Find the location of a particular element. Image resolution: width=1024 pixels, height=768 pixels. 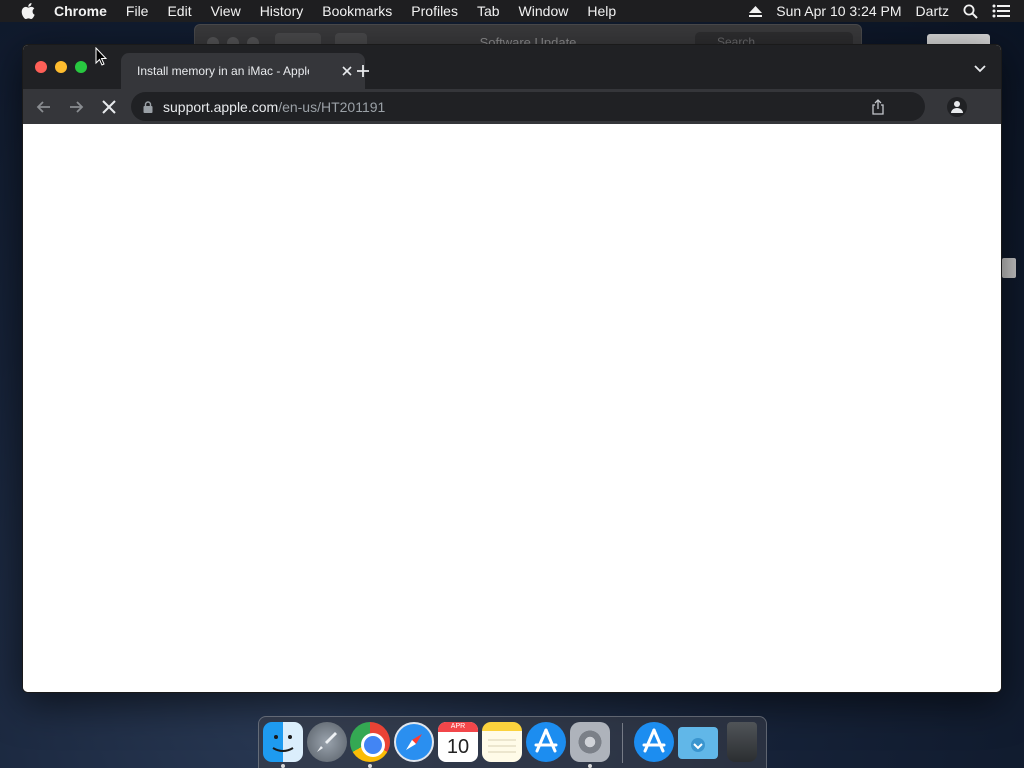

calendar-month: APR is located at coordinates (458, 727).